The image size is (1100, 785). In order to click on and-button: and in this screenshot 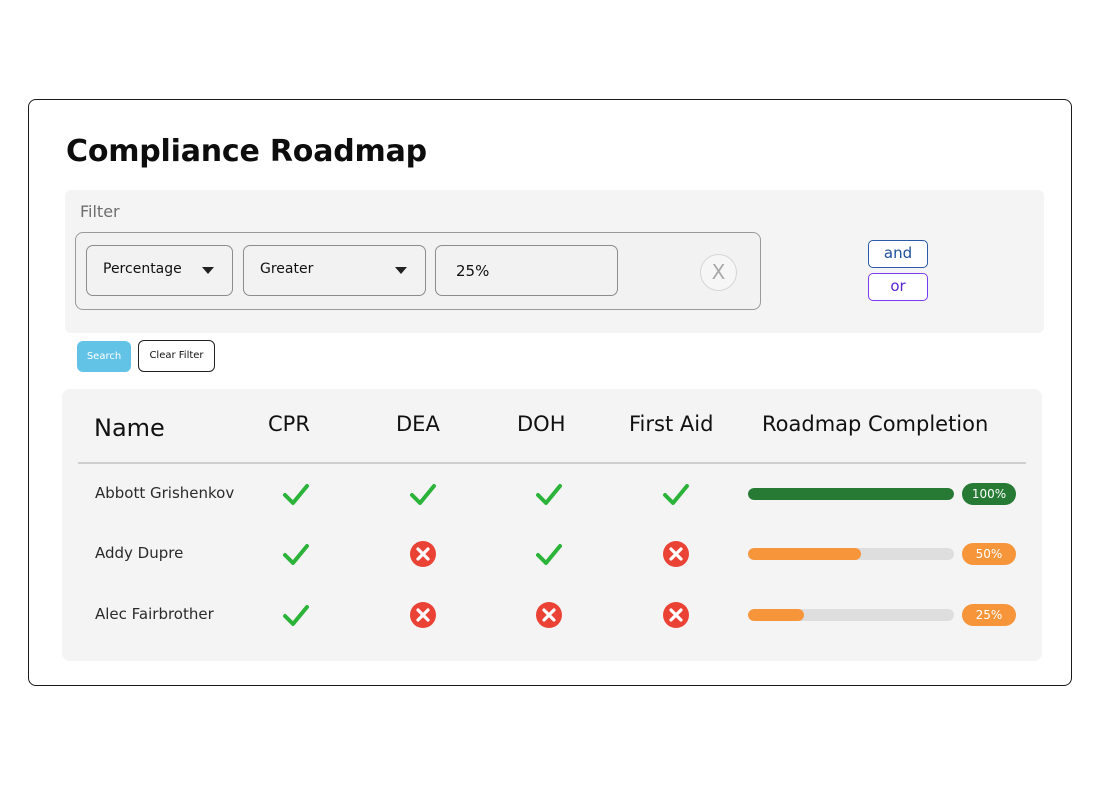, I will do `click(898, 254)`.